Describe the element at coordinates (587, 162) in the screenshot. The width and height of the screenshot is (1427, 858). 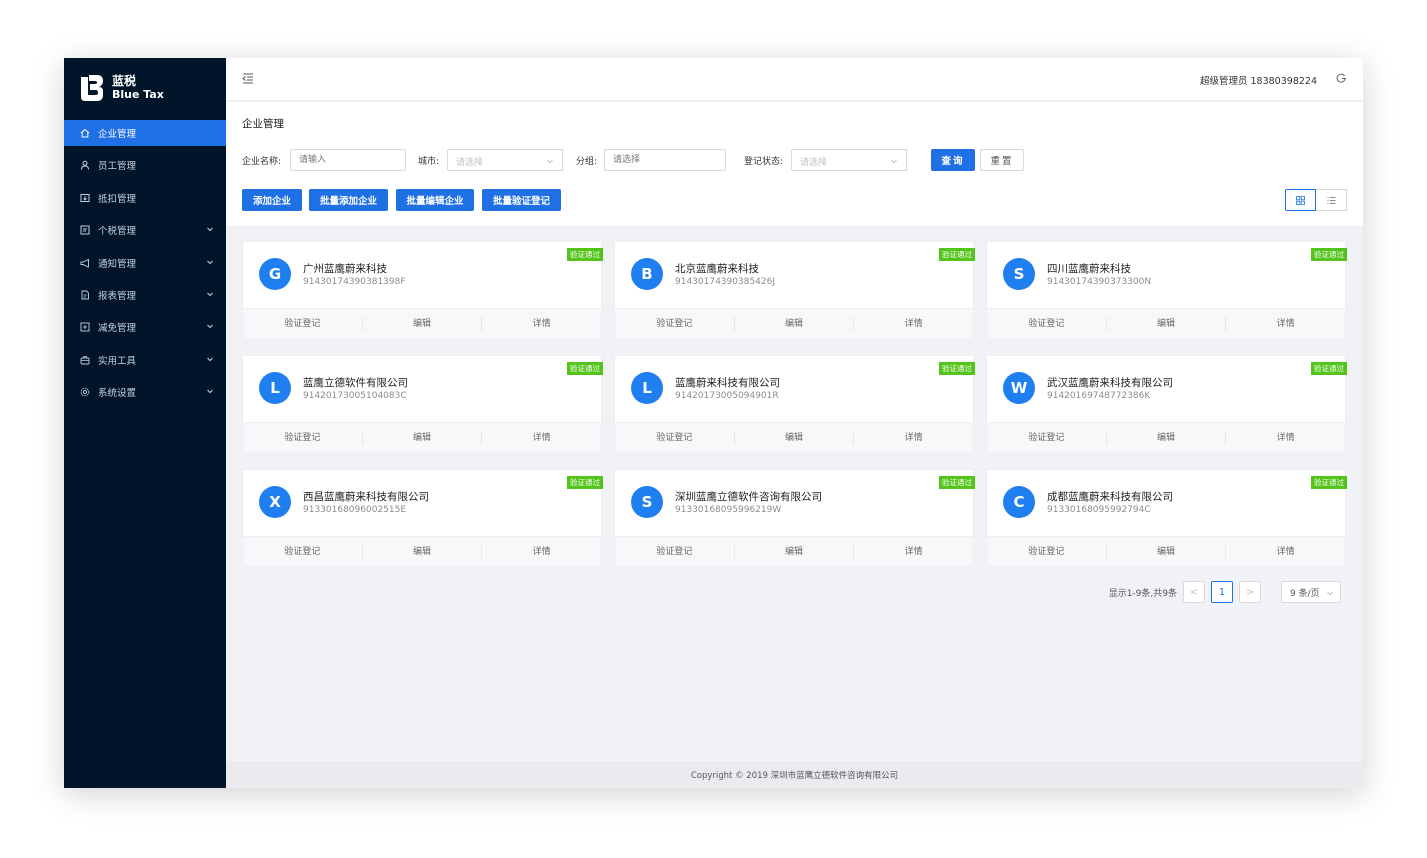
I see `group-label: 分组:` at that location.